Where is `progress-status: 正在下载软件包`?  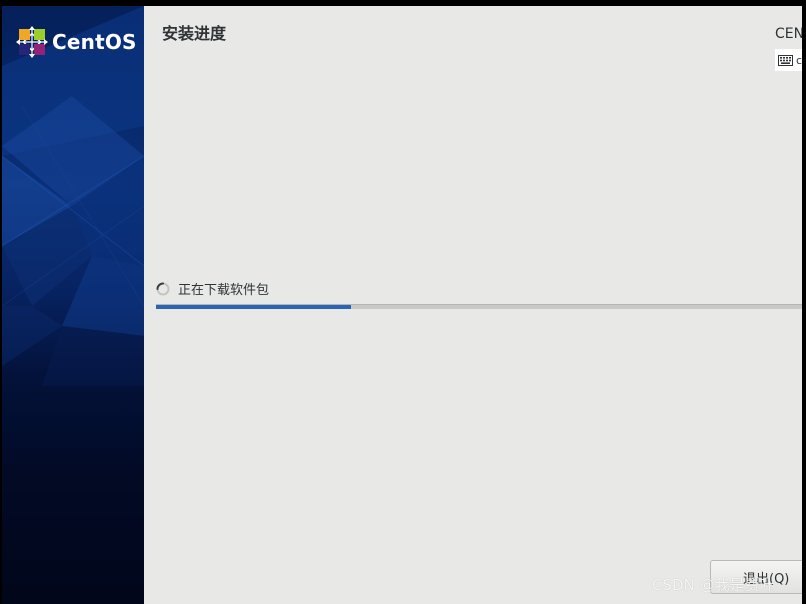 progress-status: 正在下载软件包 is located at coordinates (212, 288).